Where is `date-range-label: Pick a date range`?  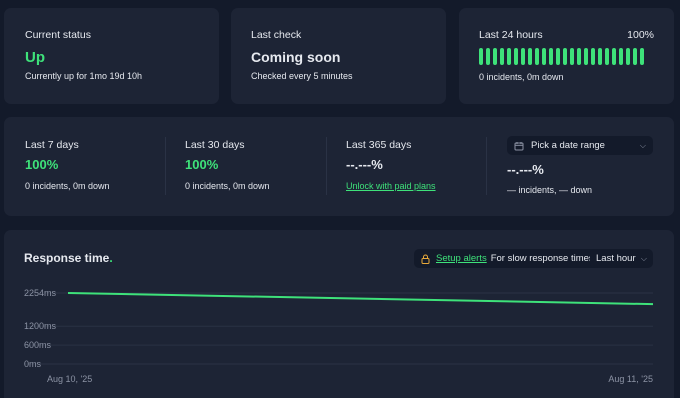
date-range-label: Pick a date range is located at coordinates (568, 145).